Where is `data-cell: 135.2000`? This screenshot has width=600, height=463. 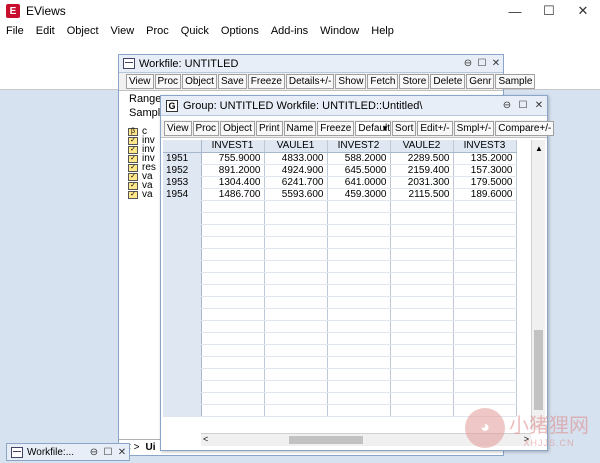 data-cell: 135.2000 is located at coordinates (485, 158).